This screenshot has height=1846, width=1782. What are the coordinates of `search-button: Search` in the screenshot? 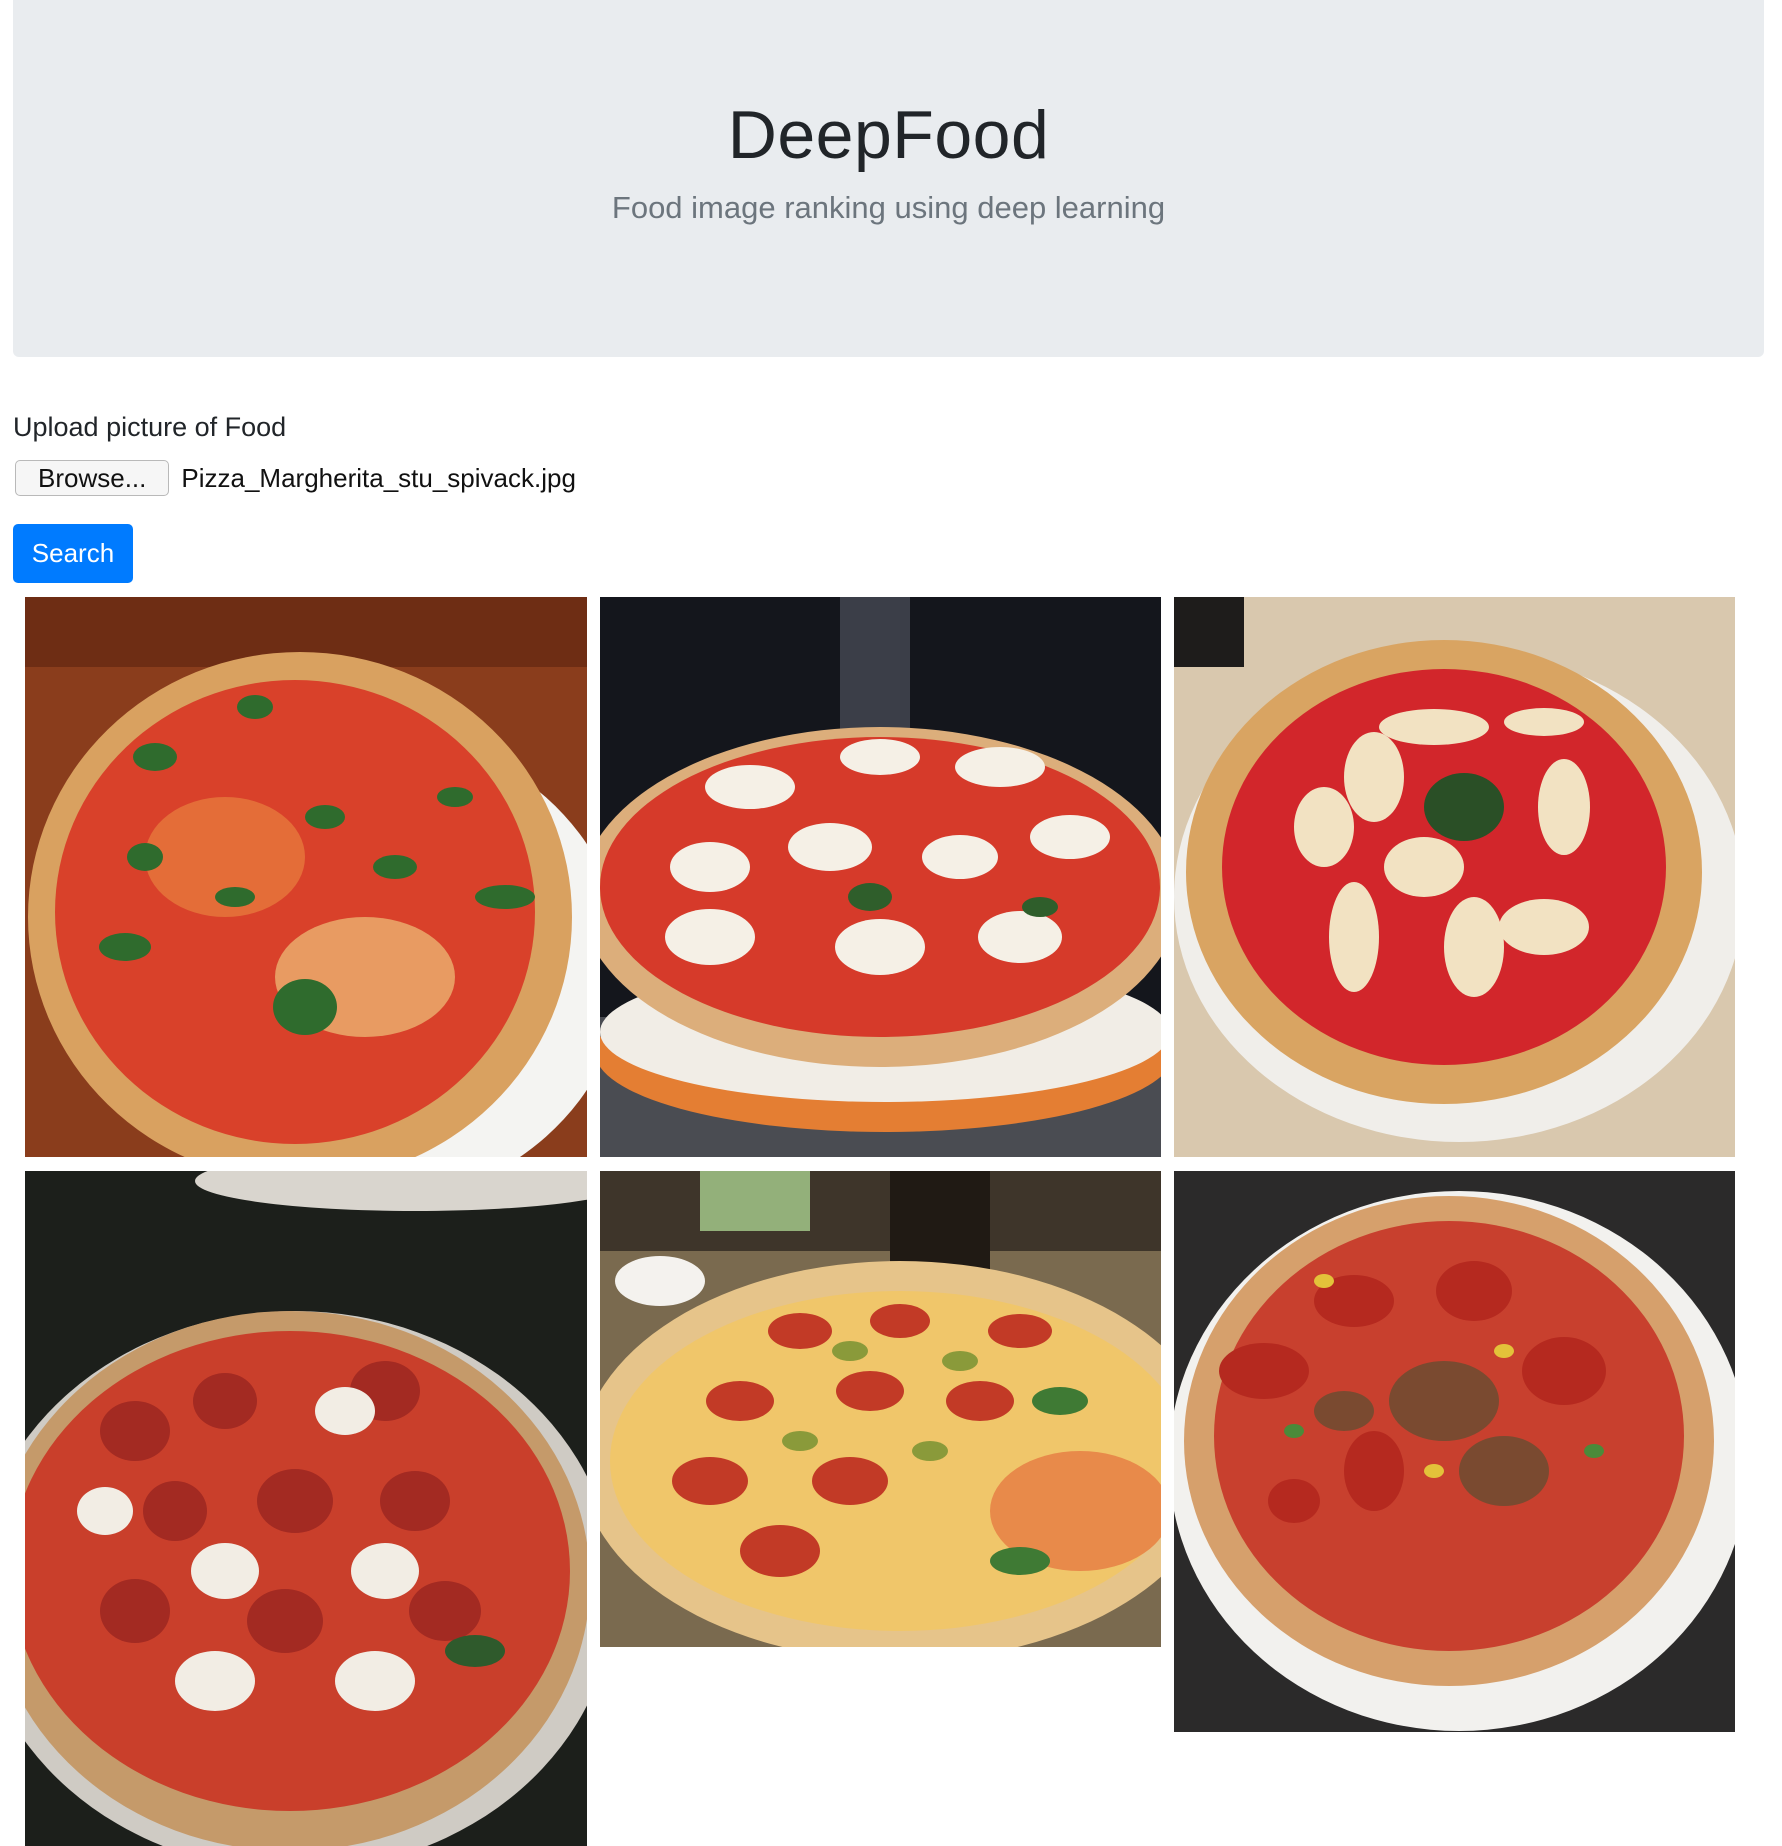 It's located at (73, 553).